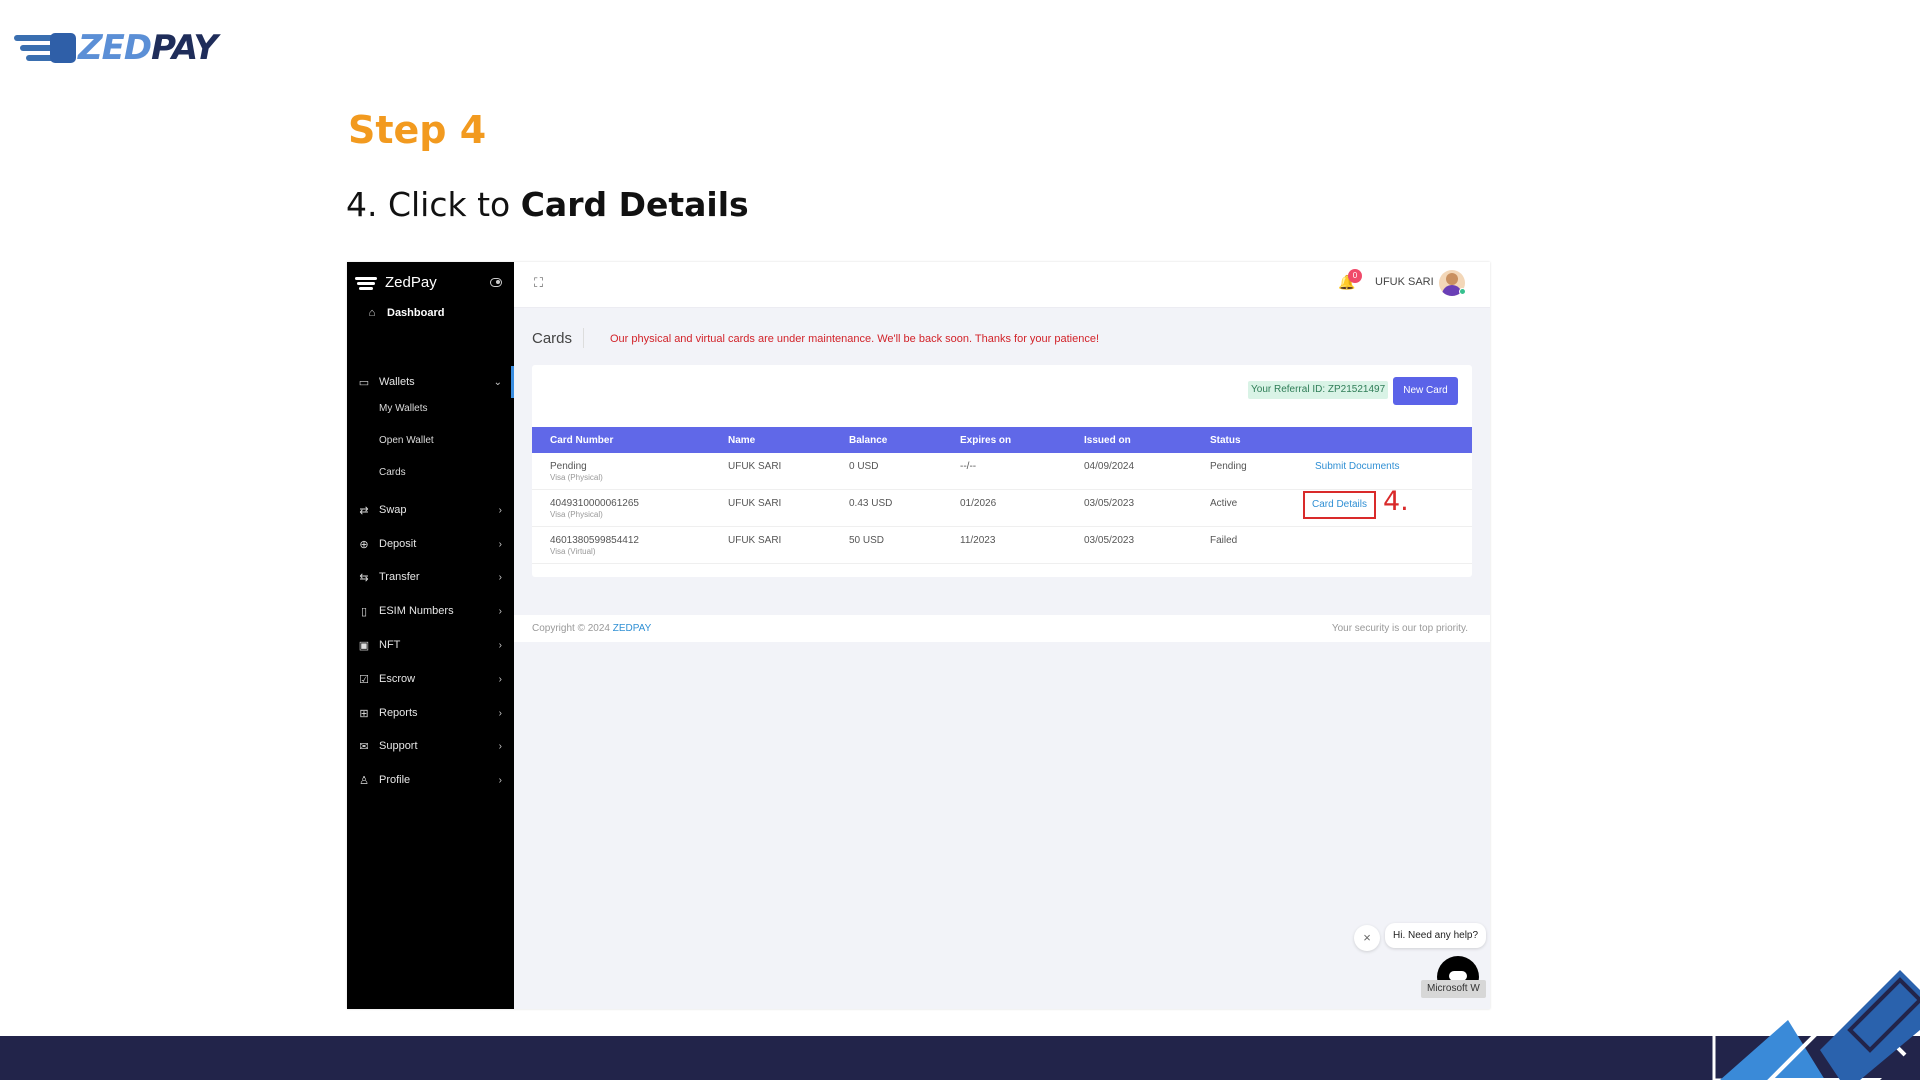 The image size is (1920, 1080). Describe the element at coordinates (1357, 466) in the screenshot. I see `submit-documents-link: Submit Documents` at that location.